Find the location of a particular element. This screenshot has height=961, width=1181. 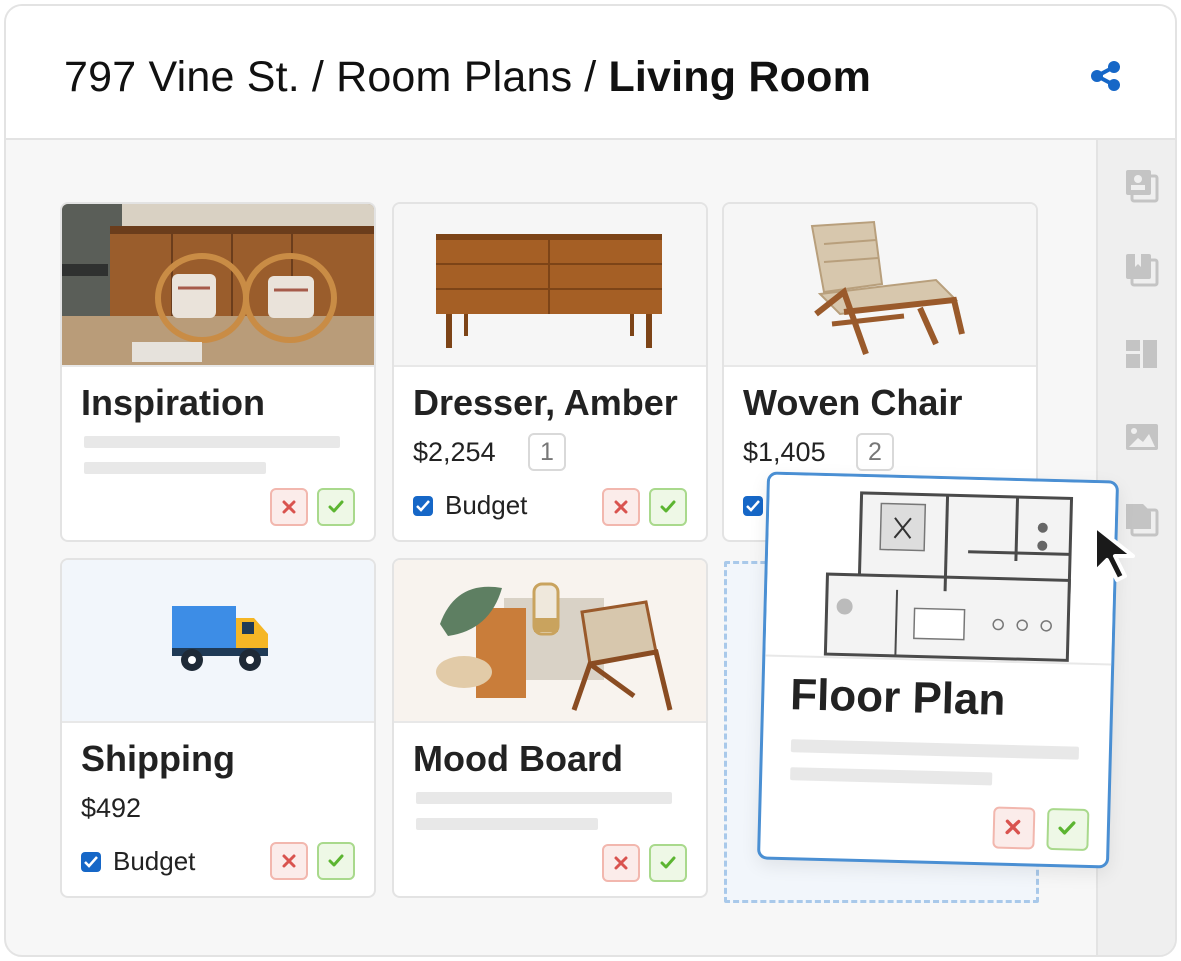

woven-chair-photo is located at coordinates (880, 285).